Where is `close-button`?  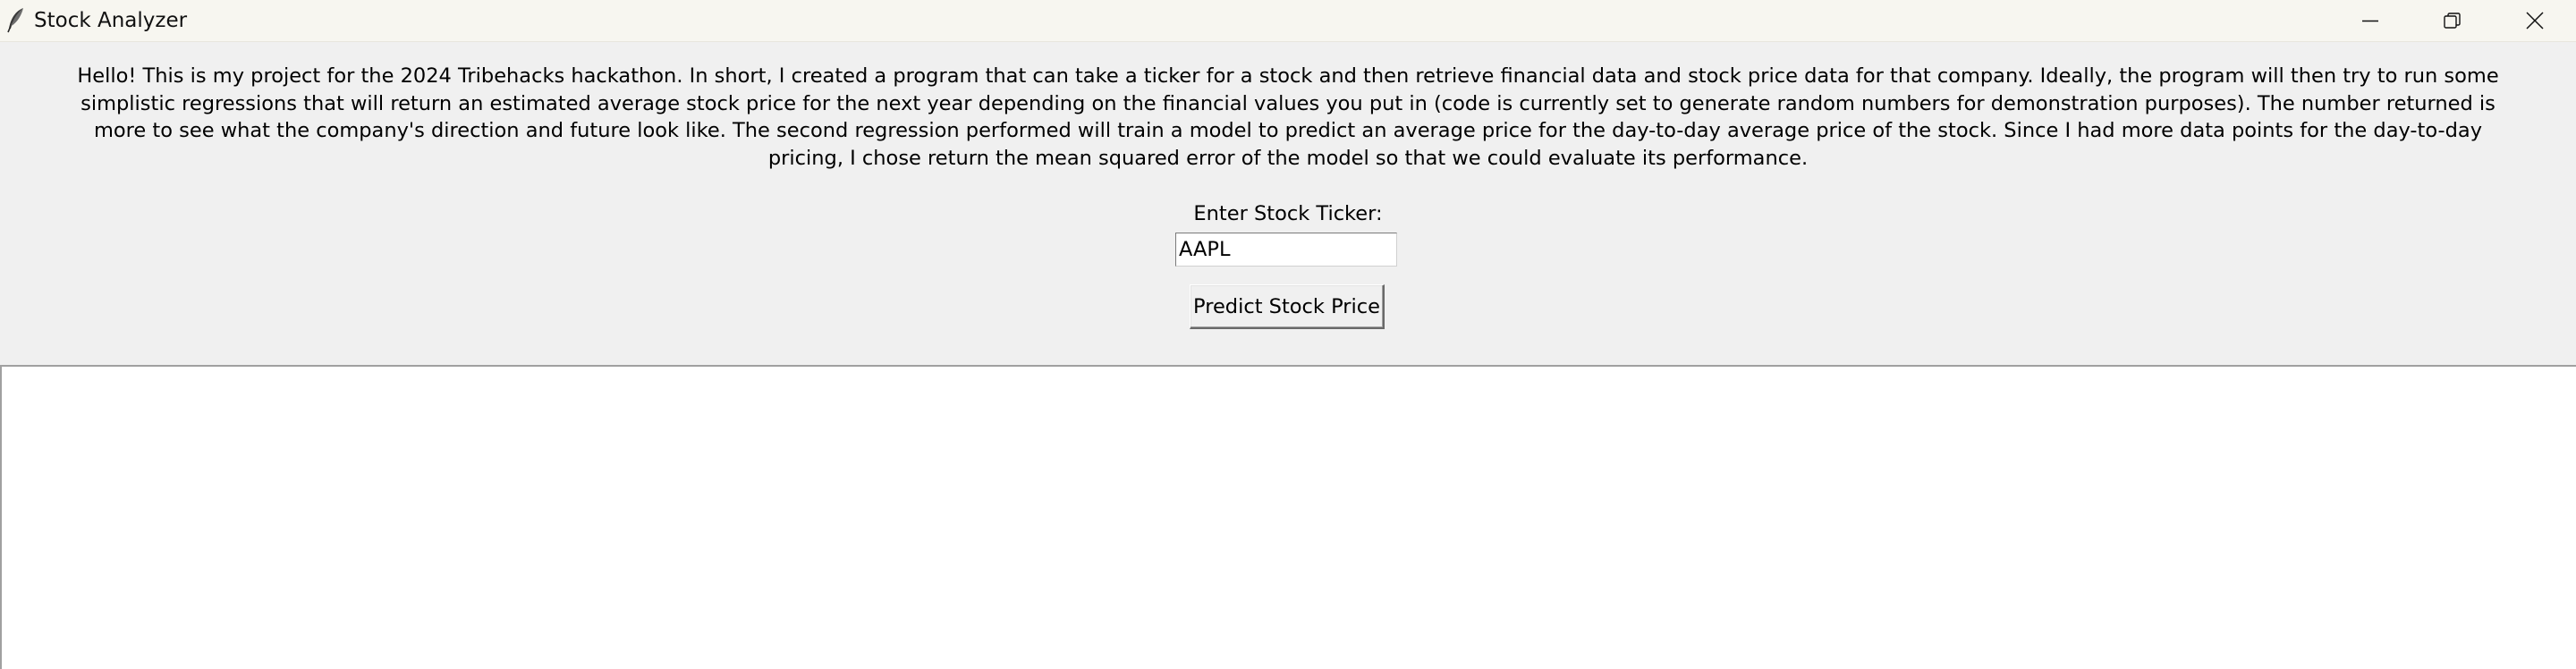
close-button is located at coordinates (2535, 20).